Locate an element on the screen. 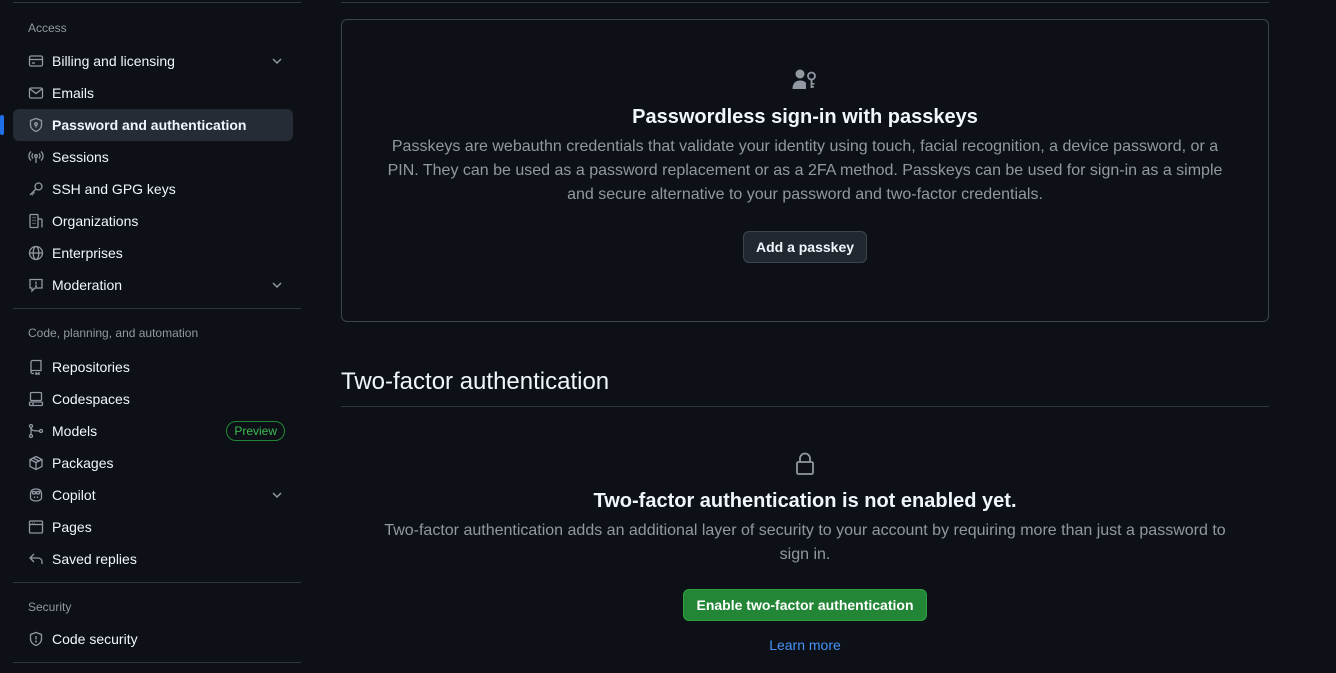  copilot-icon is located at coordinates (36, 495).